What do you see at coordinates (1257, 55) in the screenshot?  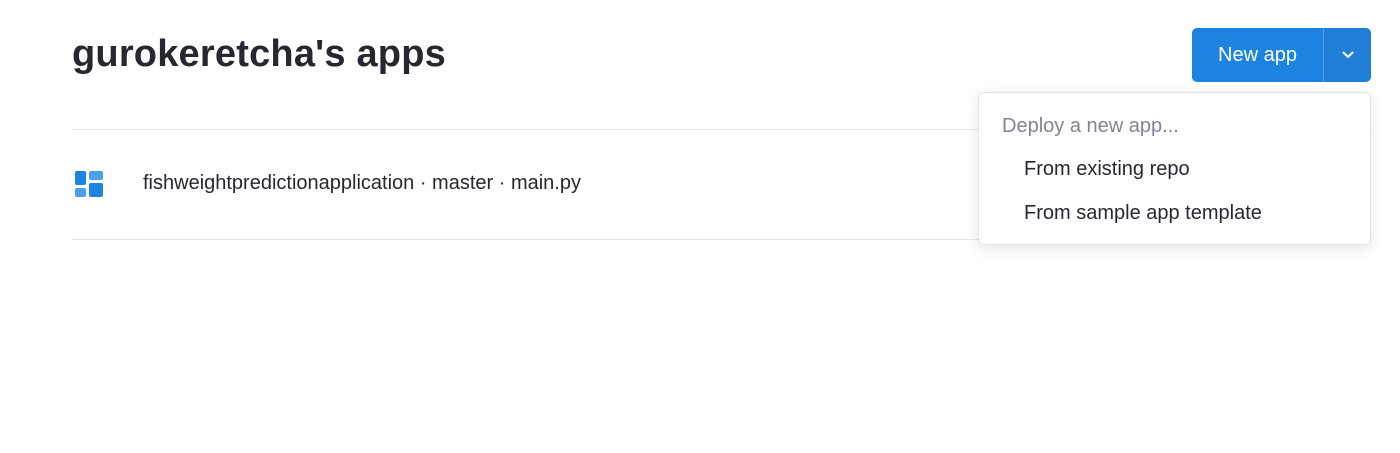 I see `new-app-button: New app` at bounding box center [1257, 55].